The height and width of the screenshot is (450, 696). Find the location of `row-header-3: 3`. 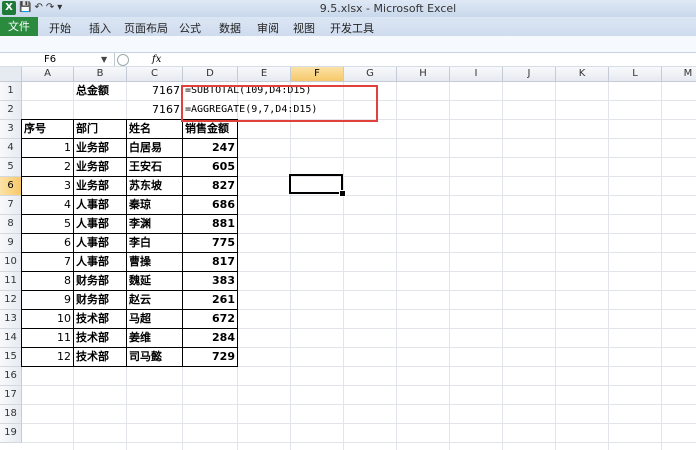

row-header-3: 3 is located at coordinates (11, 129).